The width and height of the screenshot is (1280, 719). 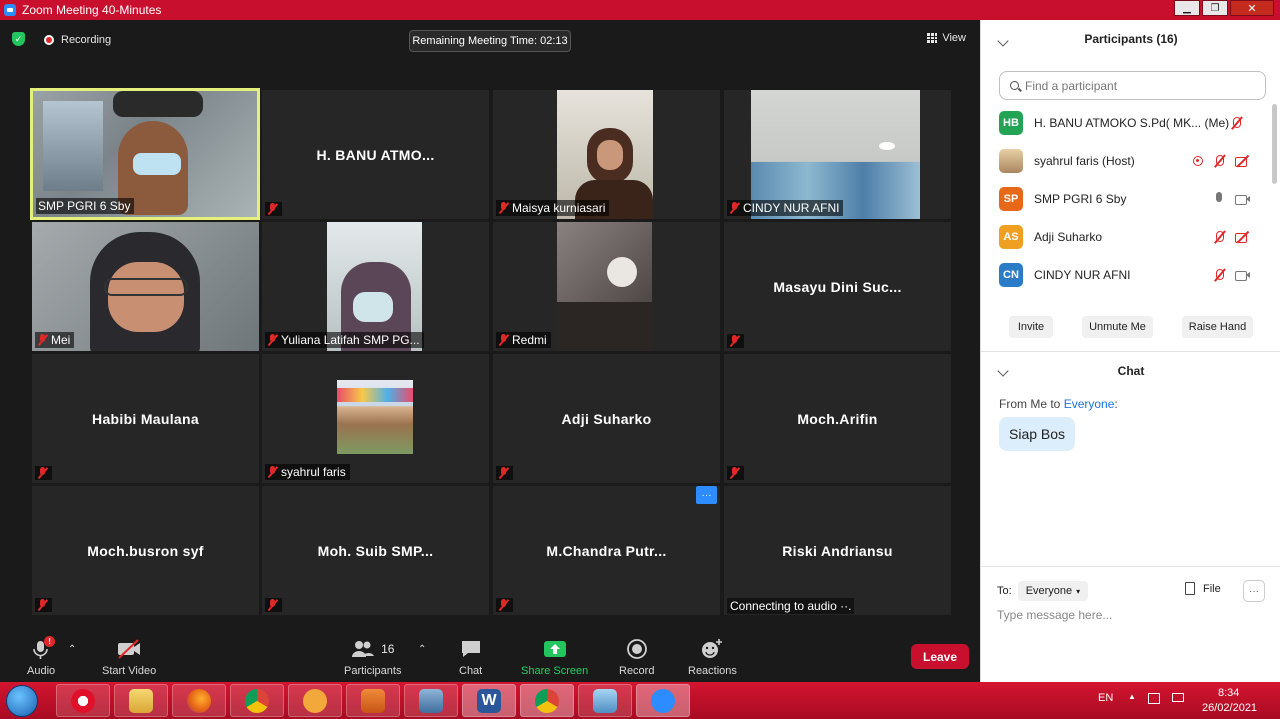 I want to click on chat-recipient-link: Everyone, so click(x=1089, y=404).